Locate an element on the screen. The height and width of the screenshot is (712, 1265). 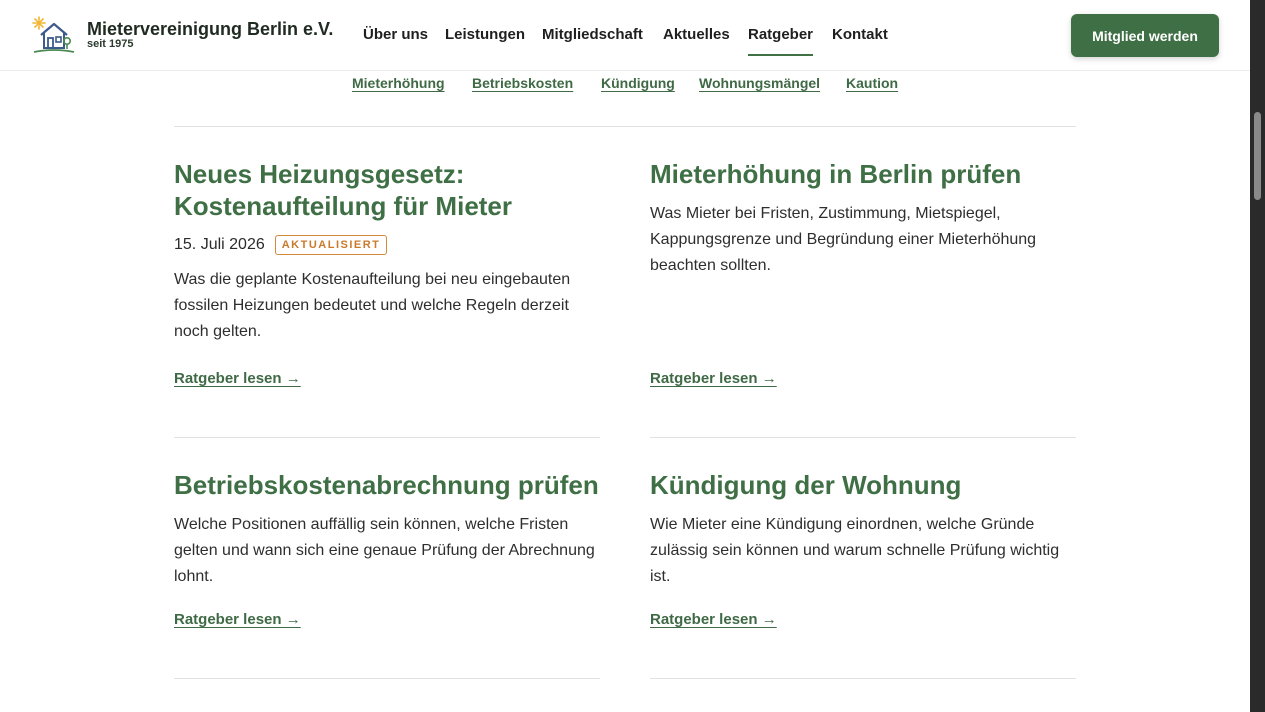
nav-item-leistungen: Leistungen is located at coordinates (485, 34).